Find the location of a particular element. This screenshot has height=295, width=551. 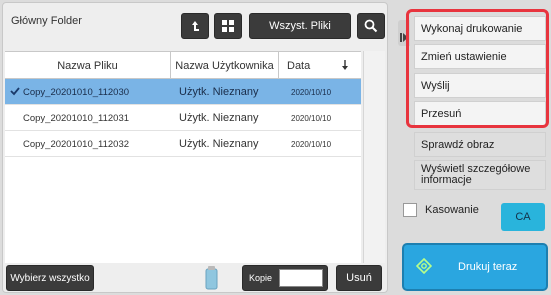

task-panel-toggle is located at coordinates (404, 33).